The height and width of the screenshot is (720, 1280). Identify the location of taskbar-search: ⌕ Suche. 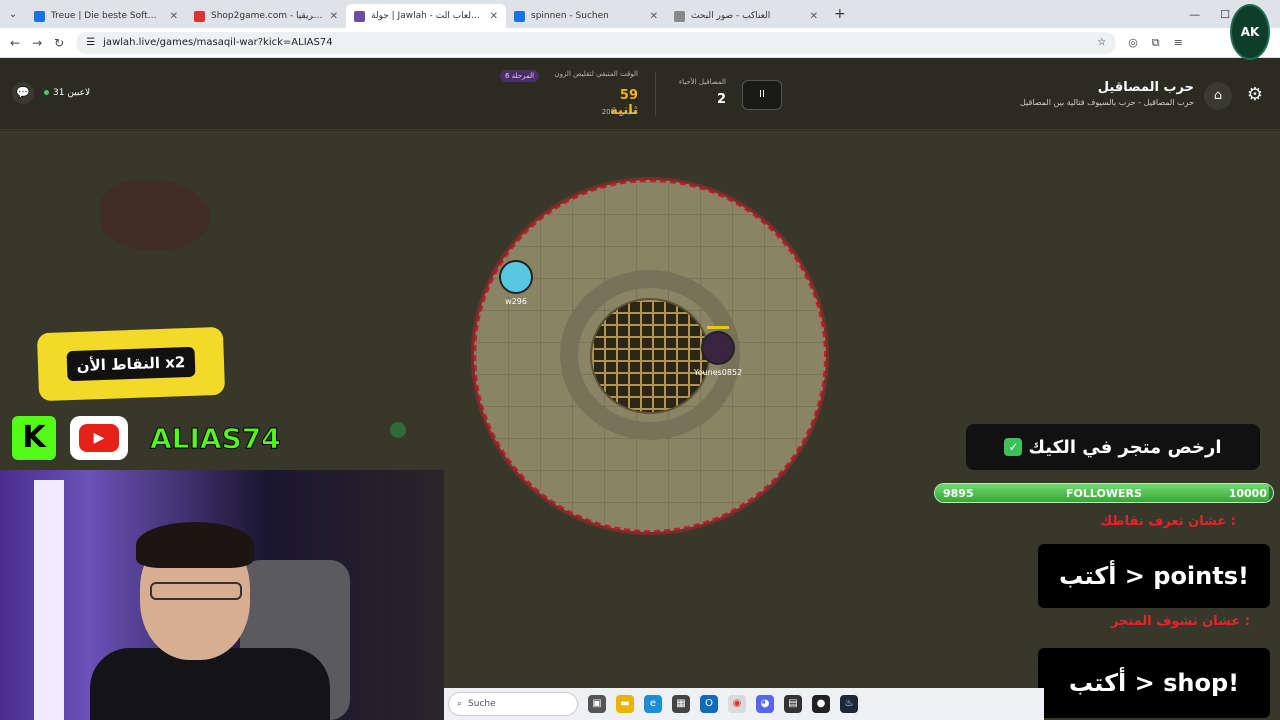
(513, 704).